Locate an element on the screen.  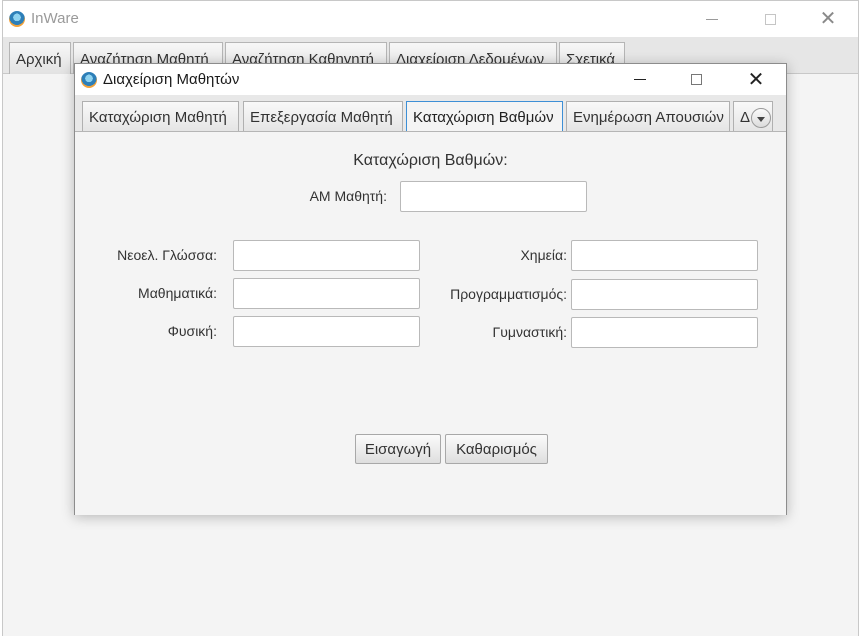
main-maximize-button is located at coordinates (770, 19).